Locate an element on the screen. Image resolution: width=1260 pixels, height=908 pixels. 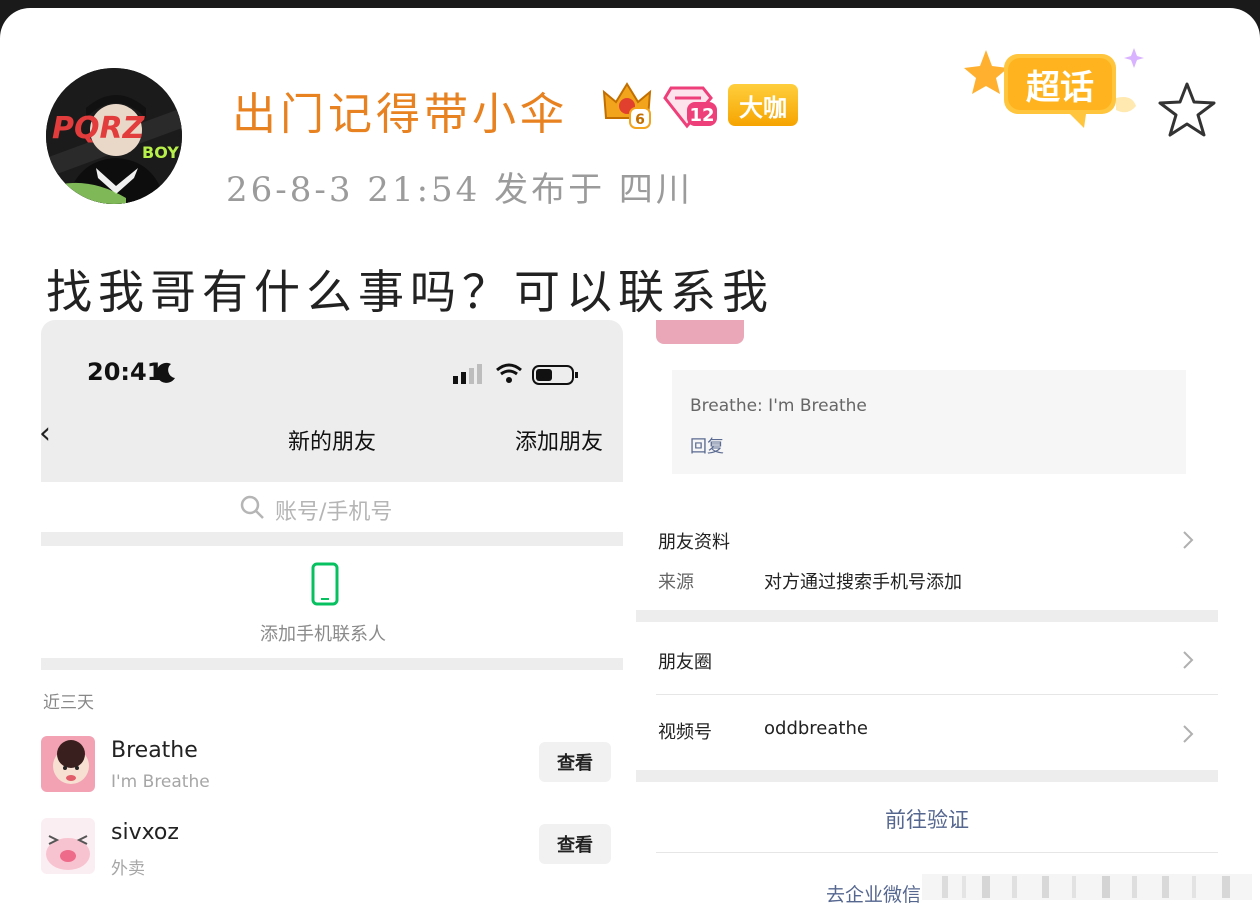
avatar-strip is located at coordinates (700, 332).